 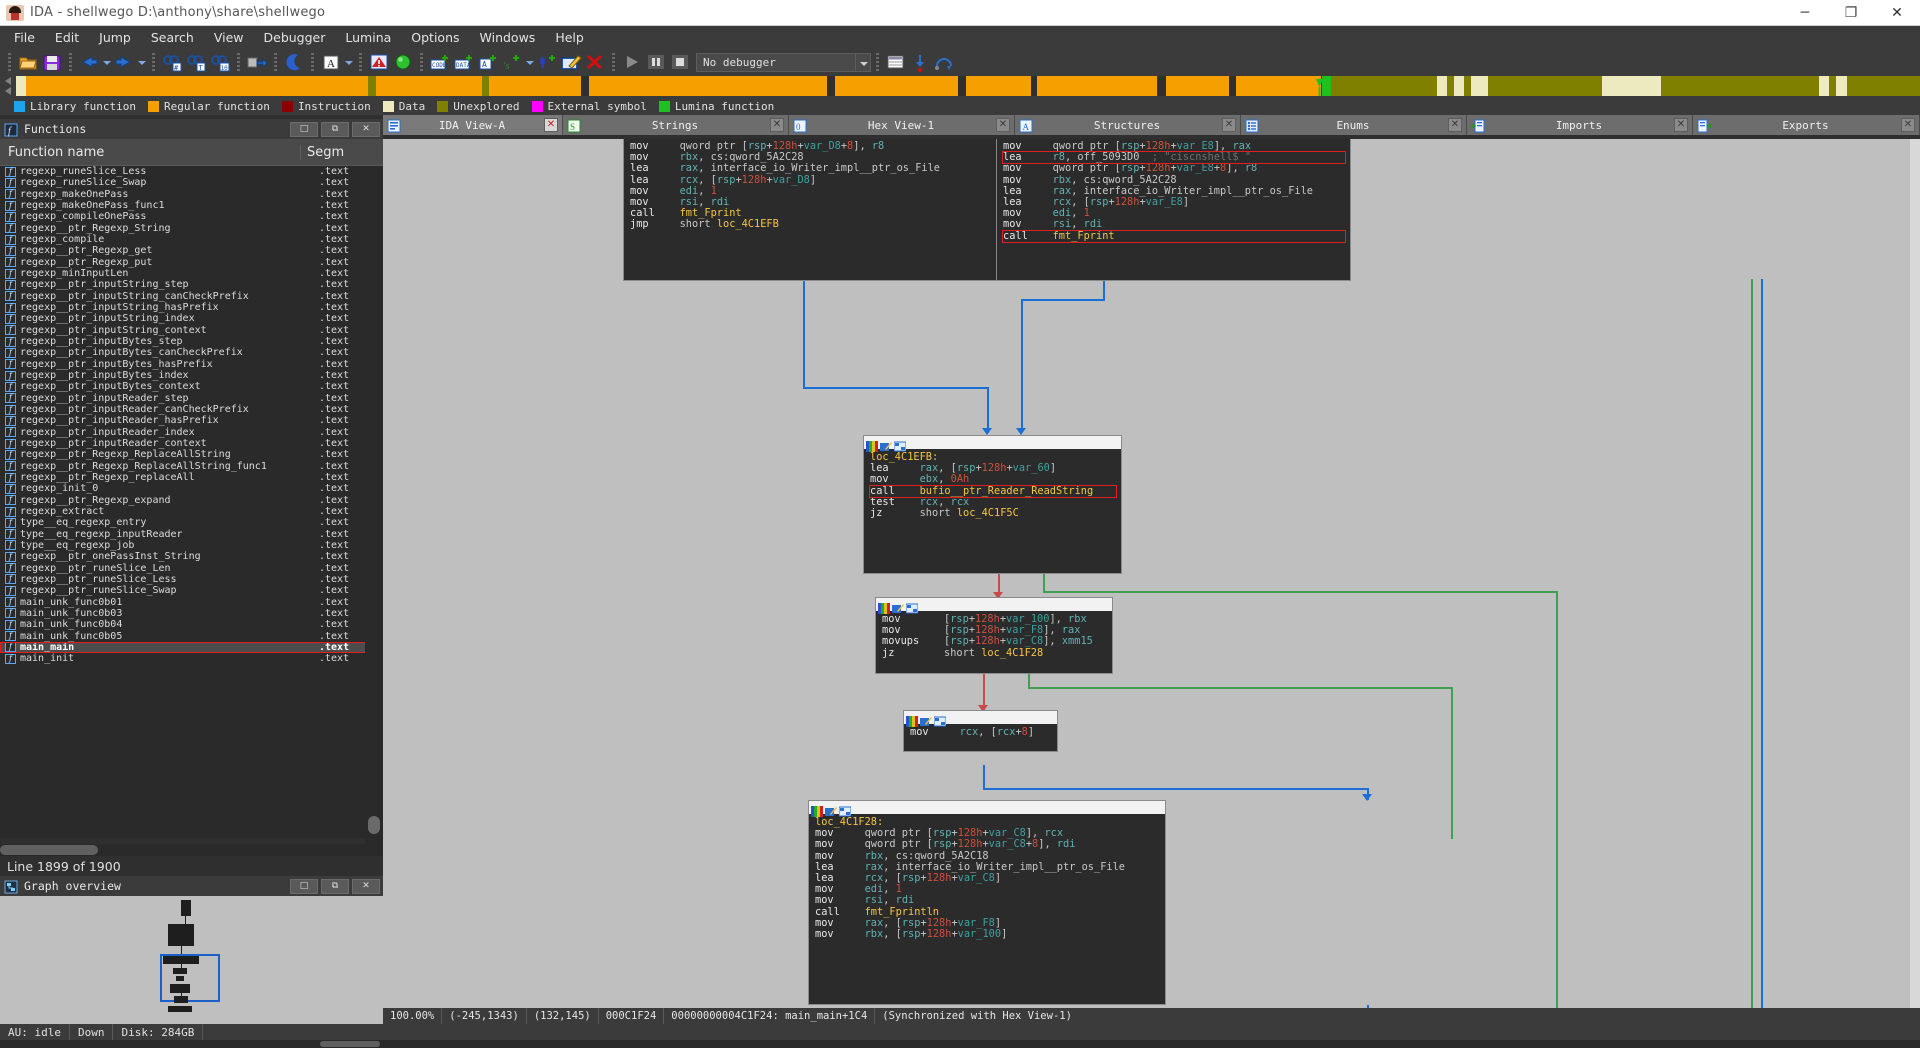 I want to click on open-file-icon, so click(x=28, y=62).